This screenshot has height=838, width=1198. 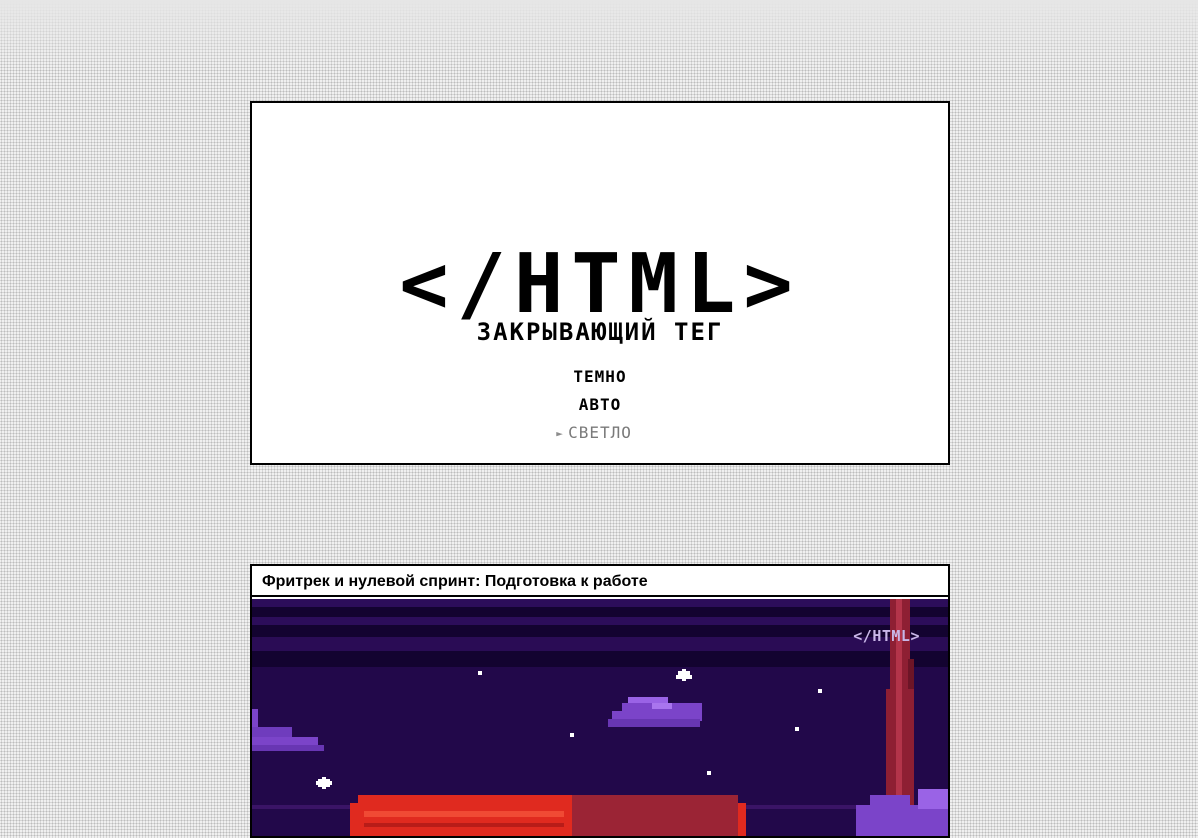 I want to click on theme-option-dark: ►ТЕМНО, so click(x=600, y=377).